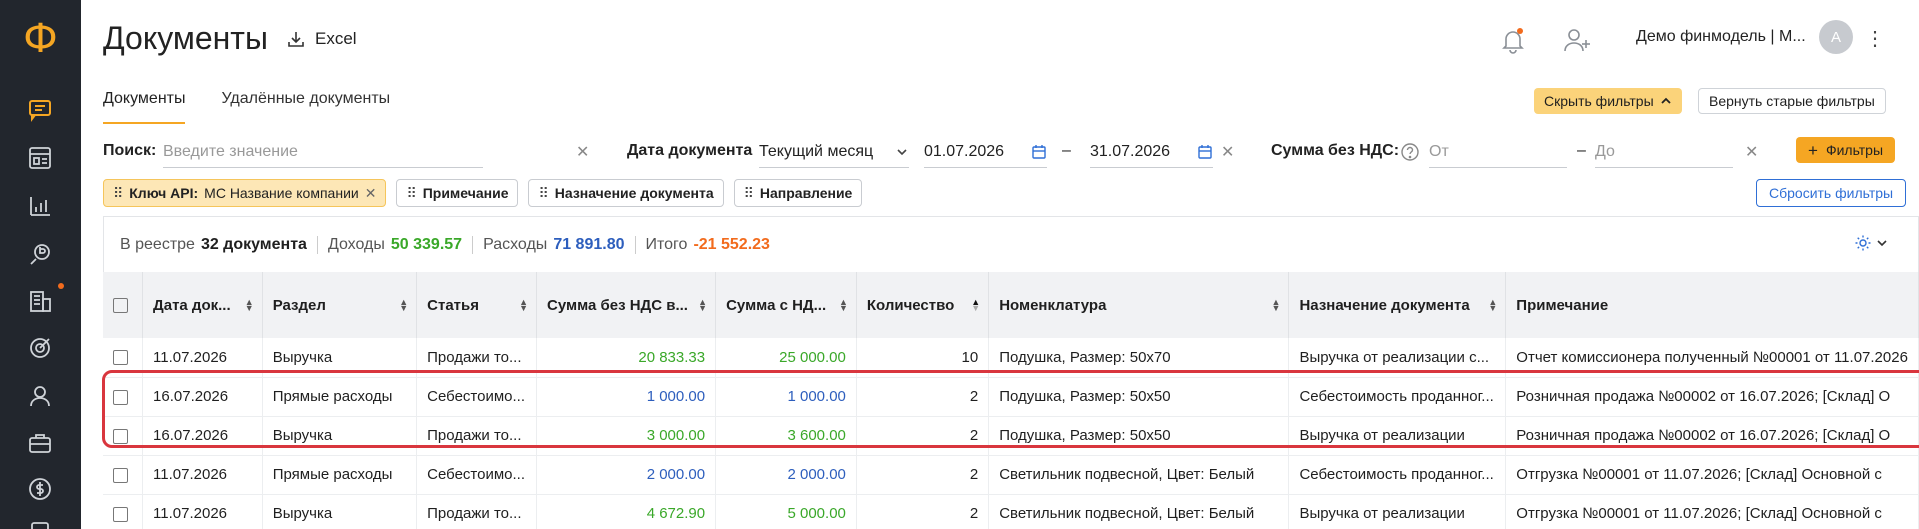 The image size is (1919, 529). I want to click on column-header-article: Статья ▲ ▼, so click(477, 305).